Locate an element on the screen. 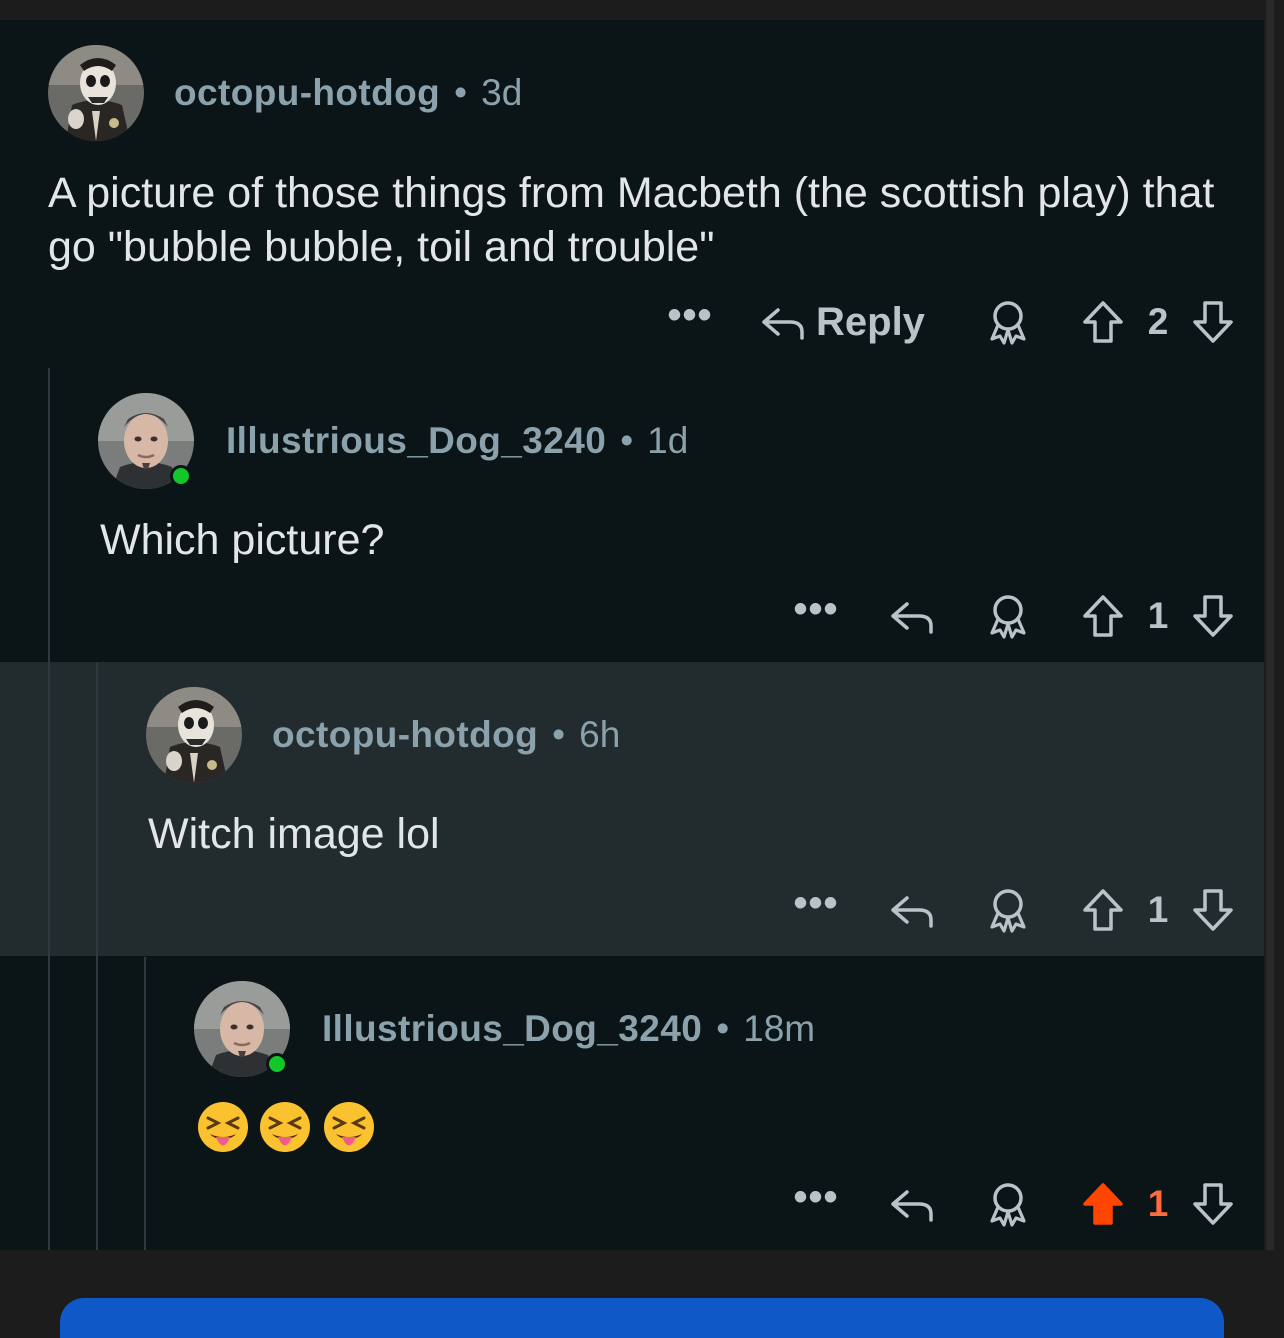 Image resolution: width=1284 pixels, height=1338 pixels. reply-button: Reply is located at coordinates (850, 322).